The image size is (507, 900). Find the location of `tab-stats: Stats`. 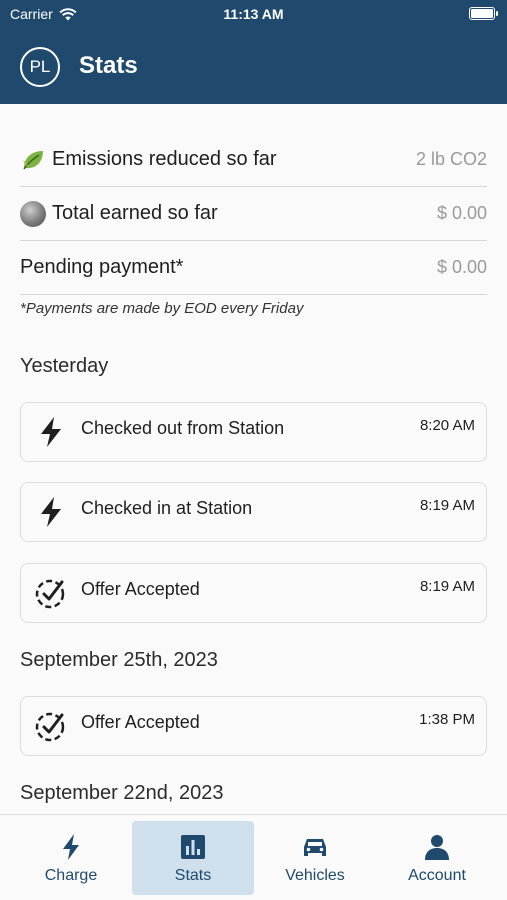

tab-stats: Stats is located at coordinates (193, 858).